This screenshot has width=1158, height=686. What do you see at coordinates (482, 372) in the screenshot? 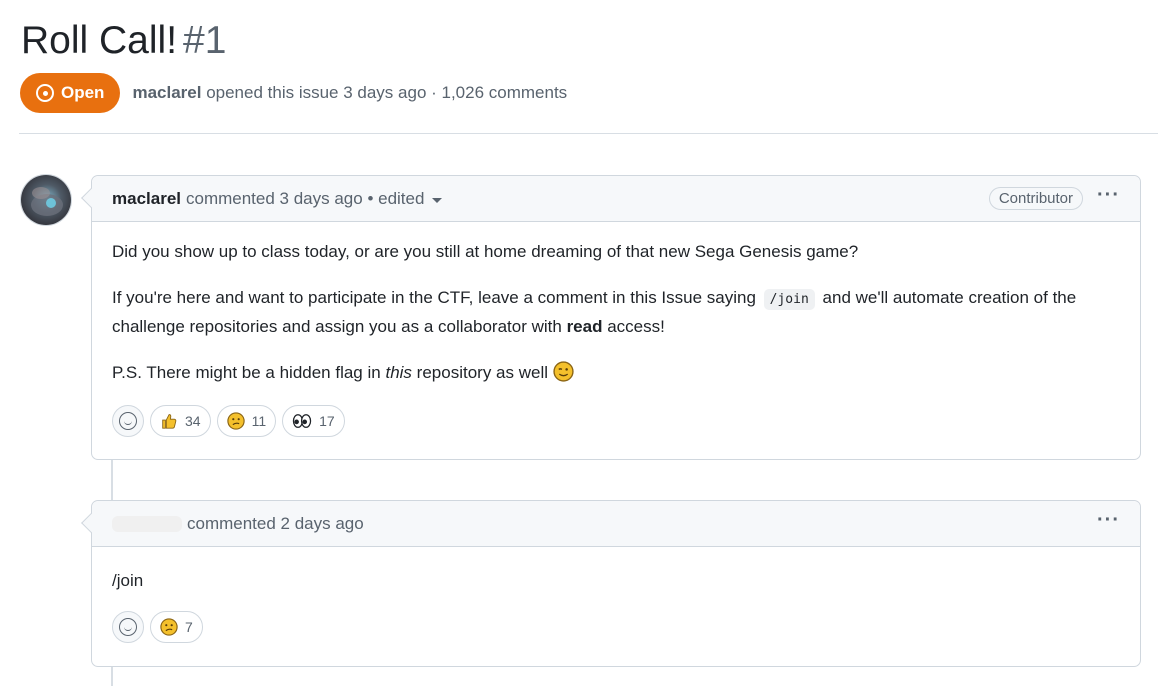
I see `comment-text: repository as well` at bounding box center [482, 372].